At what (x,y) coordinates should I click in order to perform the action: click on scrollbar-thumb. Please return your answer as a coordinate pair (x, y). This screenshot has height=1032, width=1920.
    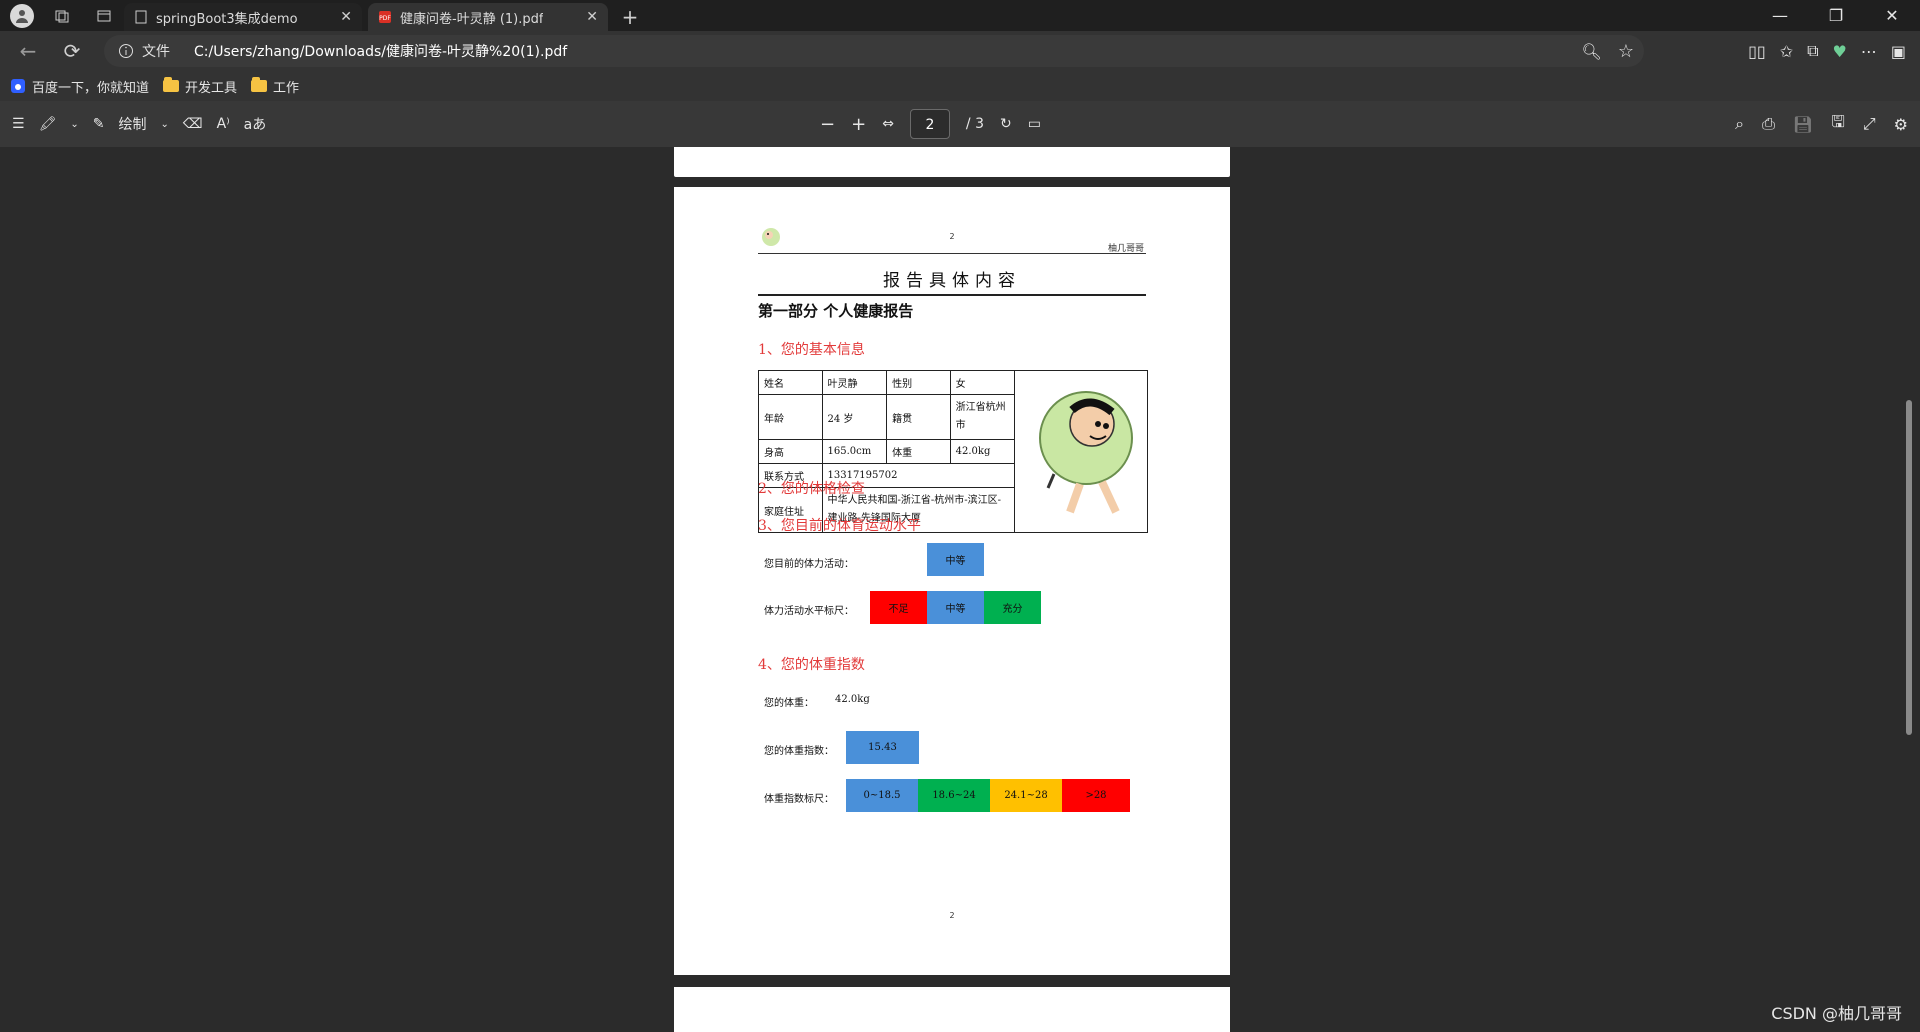
    Looking at the image, I should click on (1909, 567).